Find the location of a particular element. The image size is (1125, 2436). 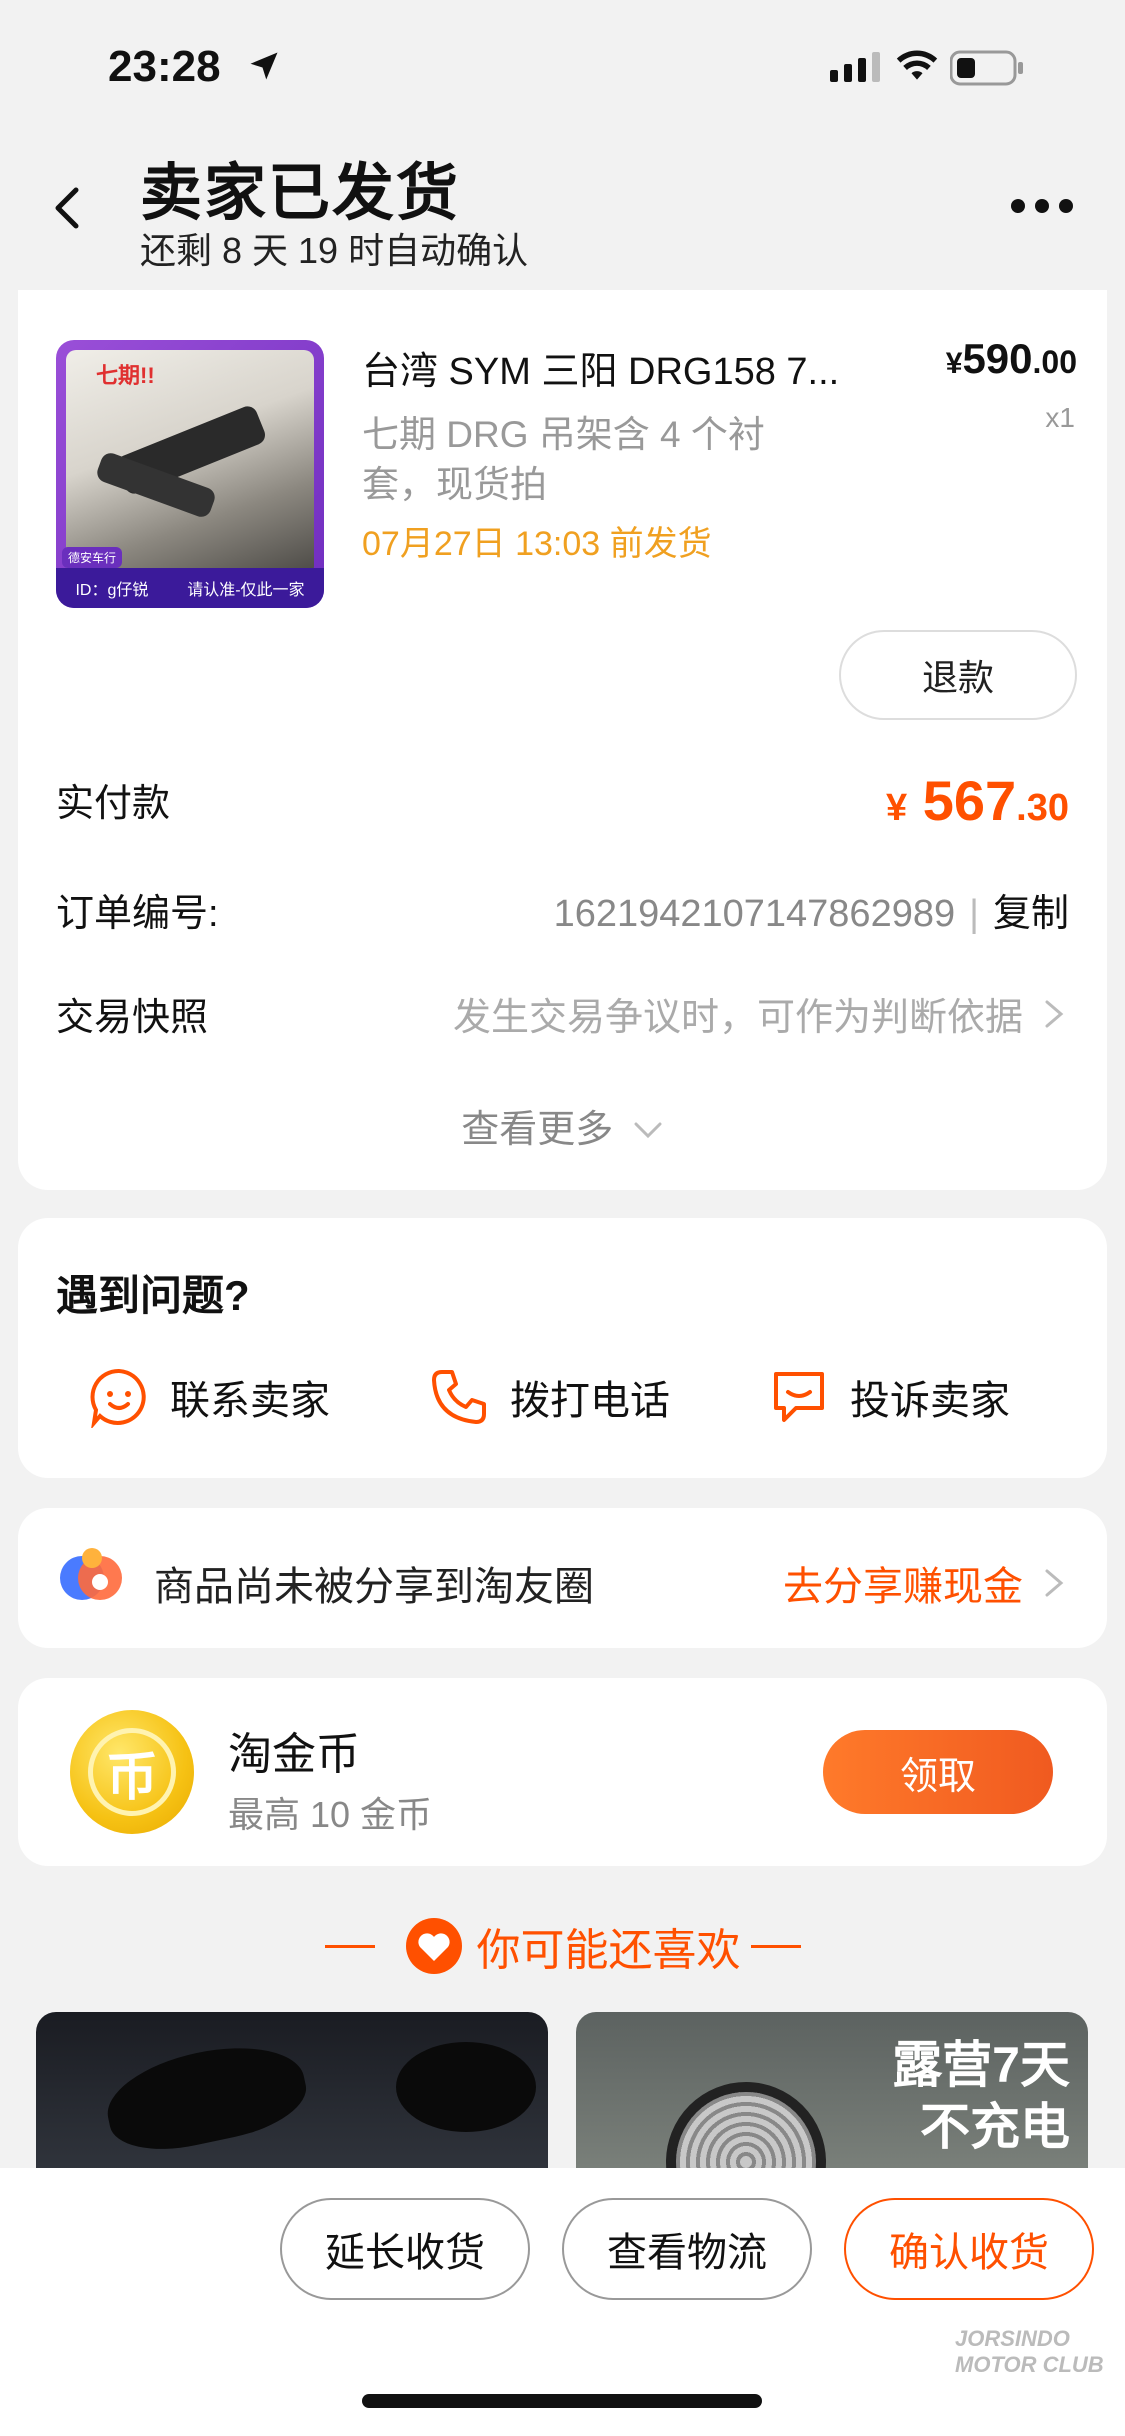

snapshot-label: 交易快照 is located at coordinates (132, 1018).